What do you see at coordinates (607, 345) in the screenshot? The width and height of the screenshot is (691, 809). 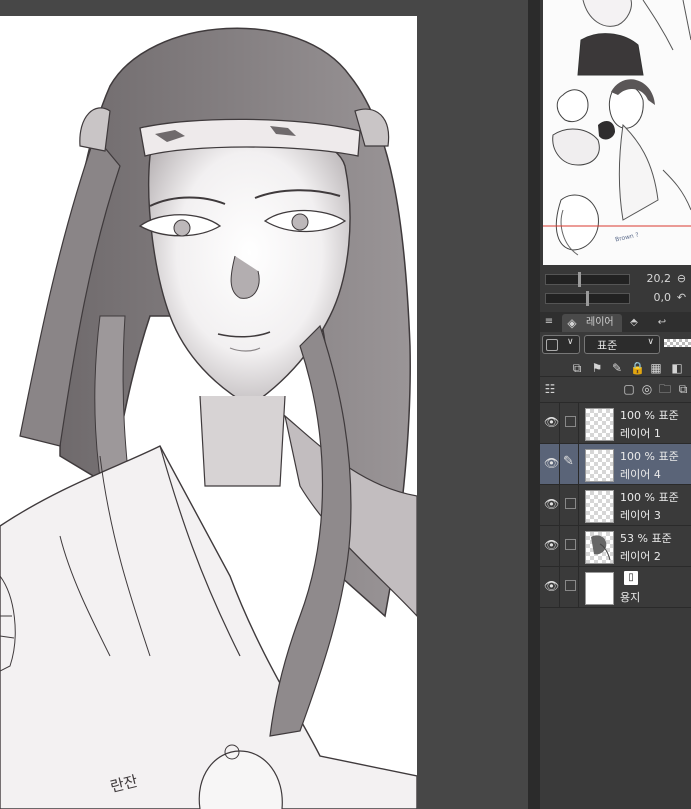 I see `blend-mode-value: 표준` at bounding box center [607, 345].